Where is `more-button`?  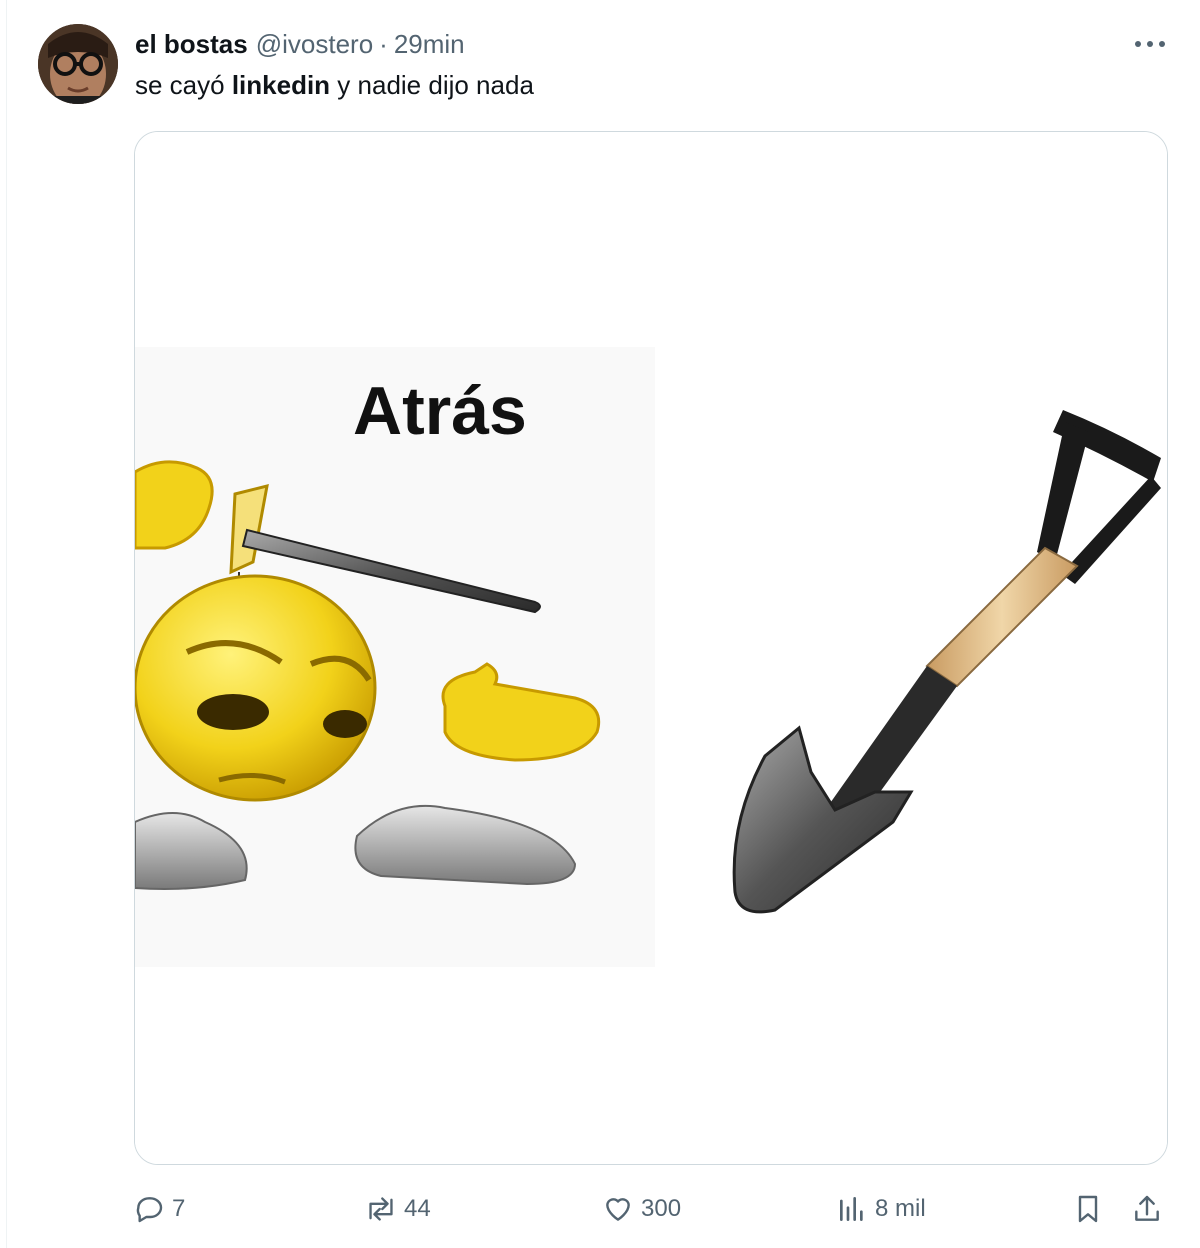 more-button is located at coordinates (1150, 44).